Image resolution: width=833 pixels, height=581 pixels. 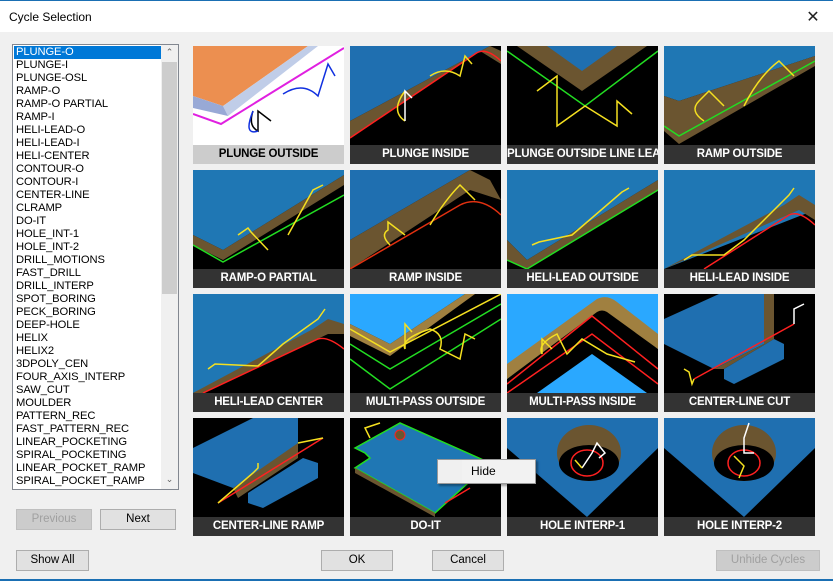 I want to click on cycle-tile-label: RAMP-O PARTIAL, so click(x=268, y=278).